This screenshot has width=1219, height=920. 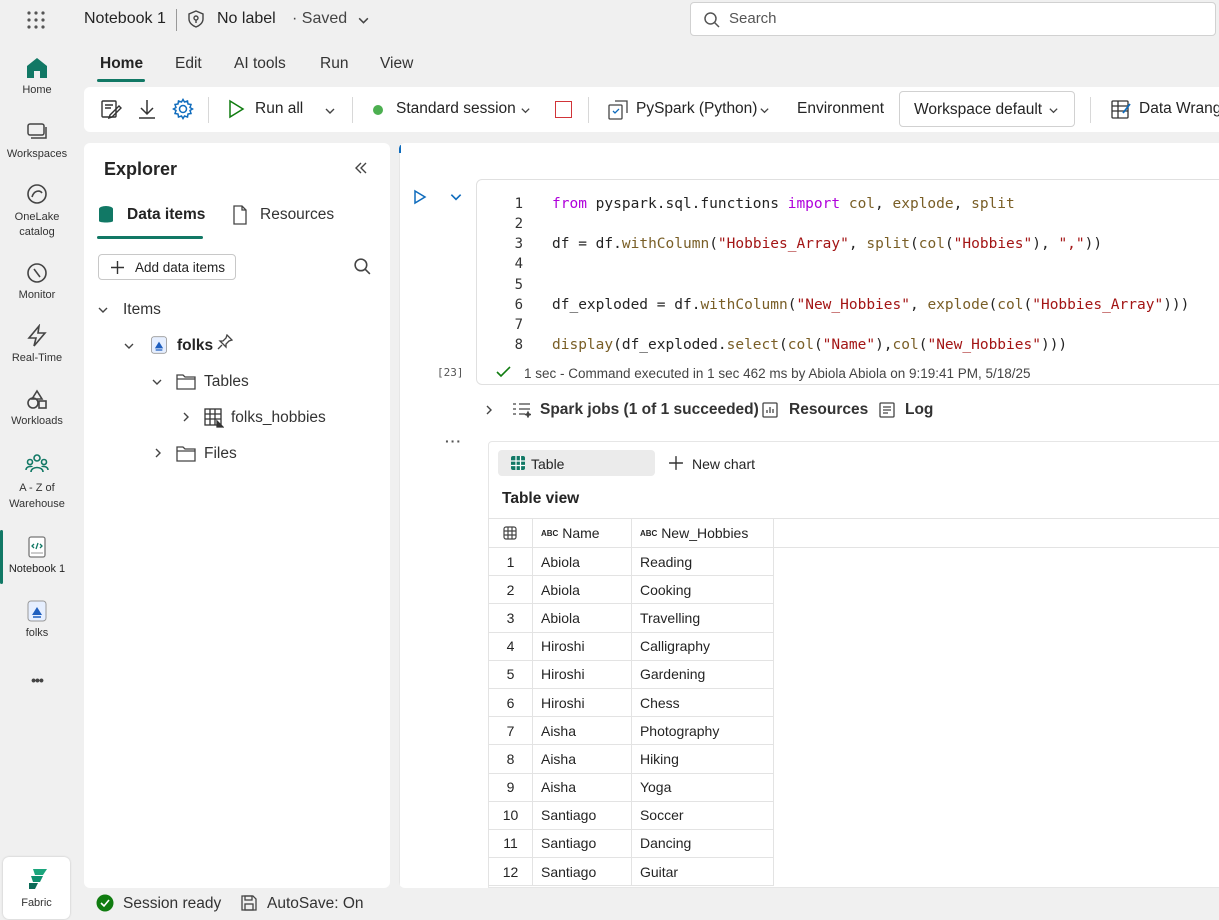 What do you see at coordinates (121, 64) in the screenshot?
I see `tab-home: Home` at bounding box center [121, 64].